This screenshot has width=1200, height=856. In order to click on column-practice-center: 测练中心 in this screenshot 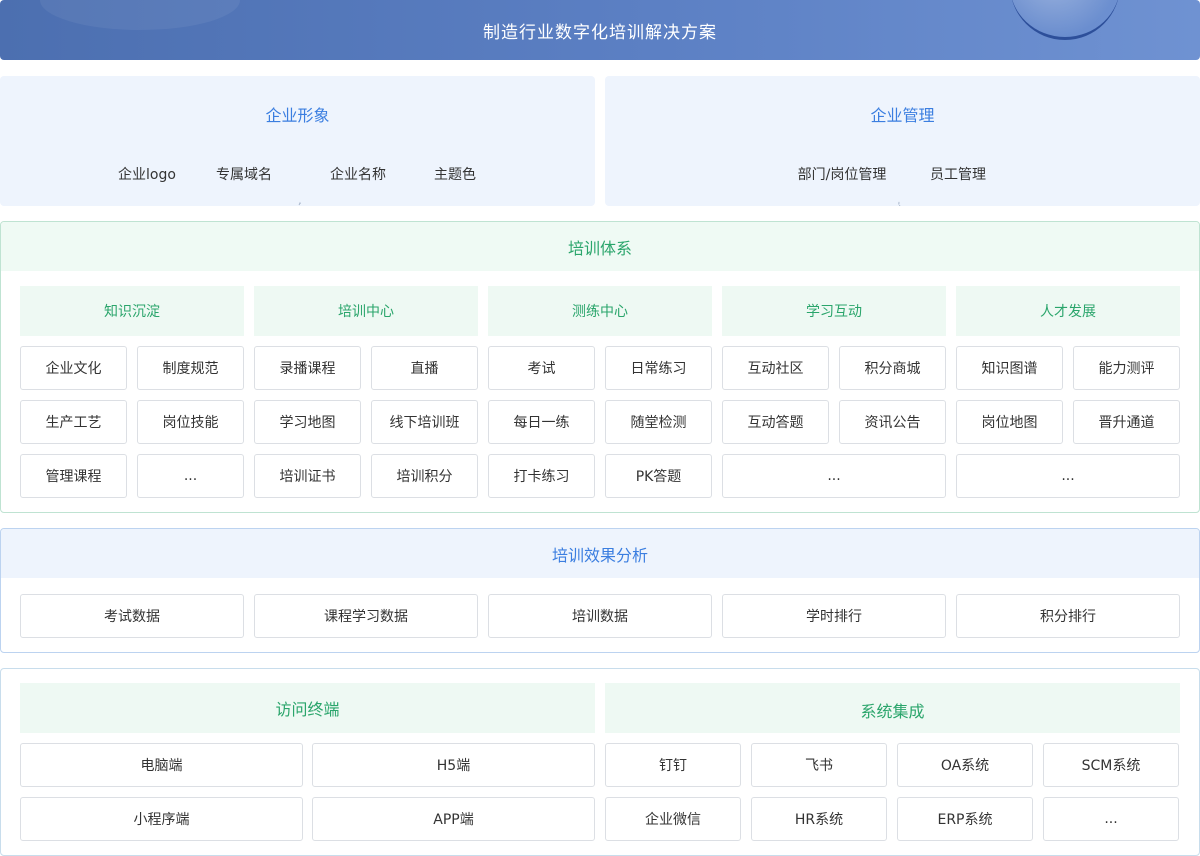, I will do `click(600, 311)`.